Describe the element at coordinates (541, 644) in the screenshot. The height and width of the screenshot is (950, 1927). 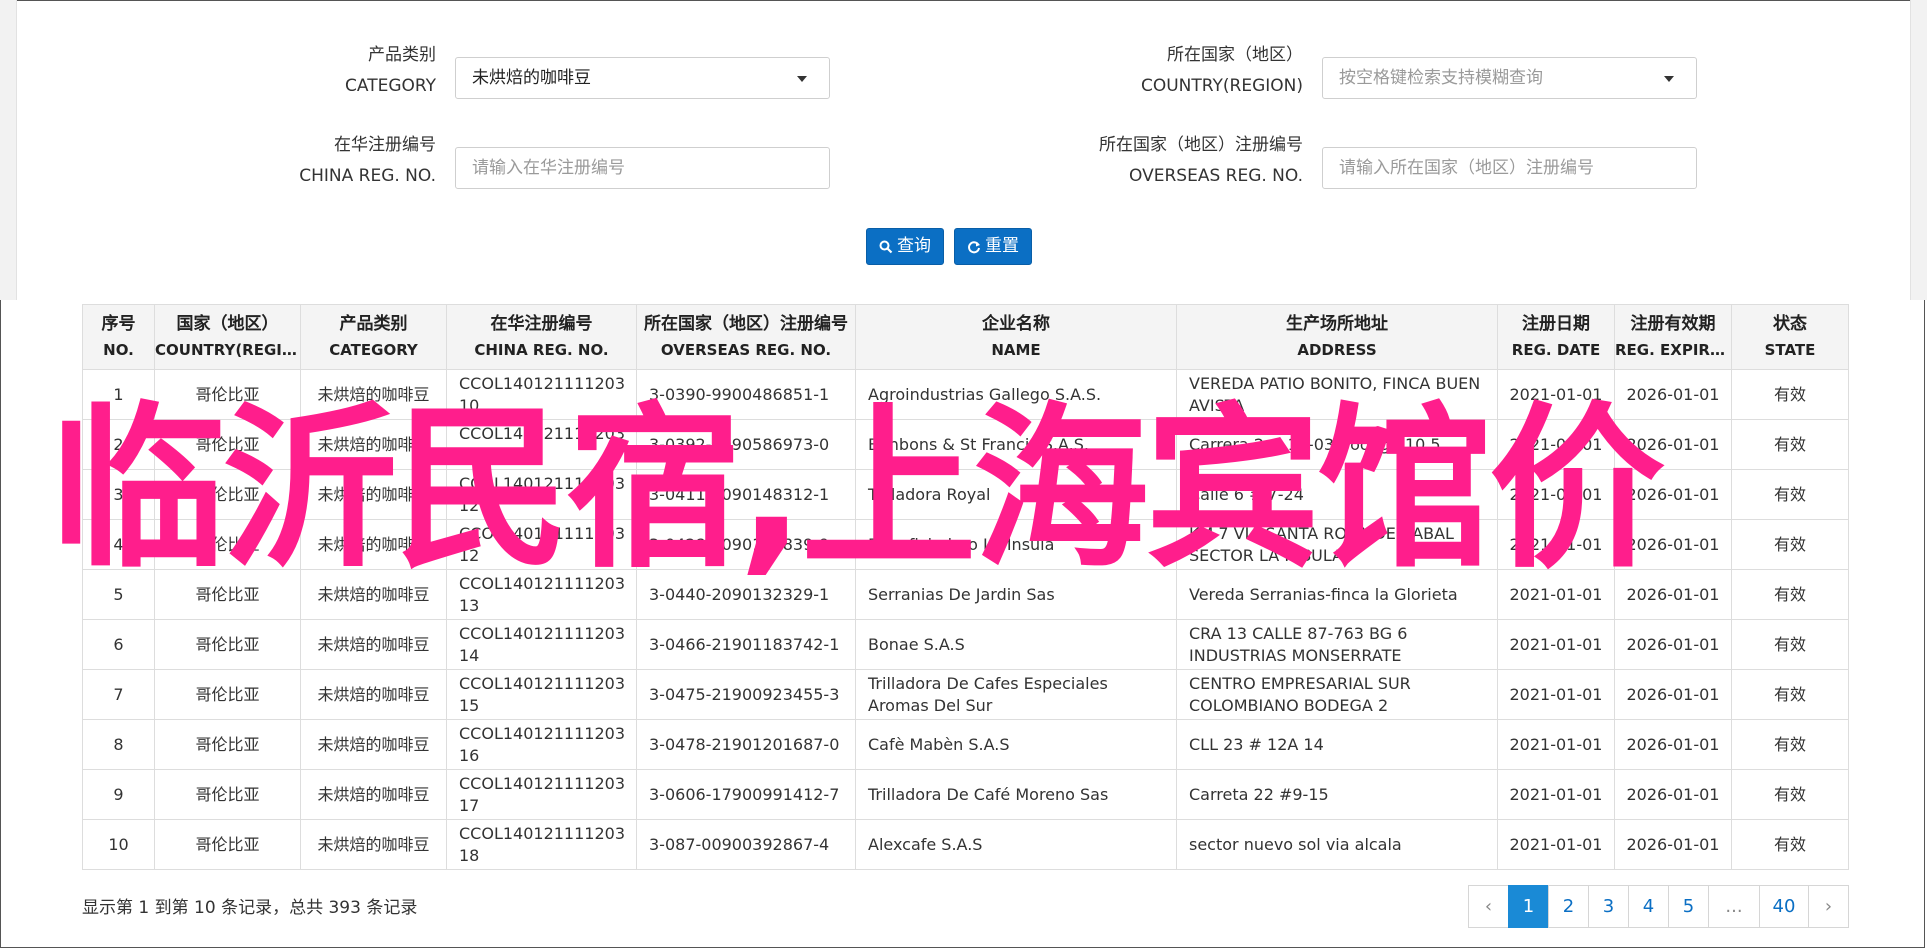
I see `table-cell: CCOL140121111203 14` at that location.